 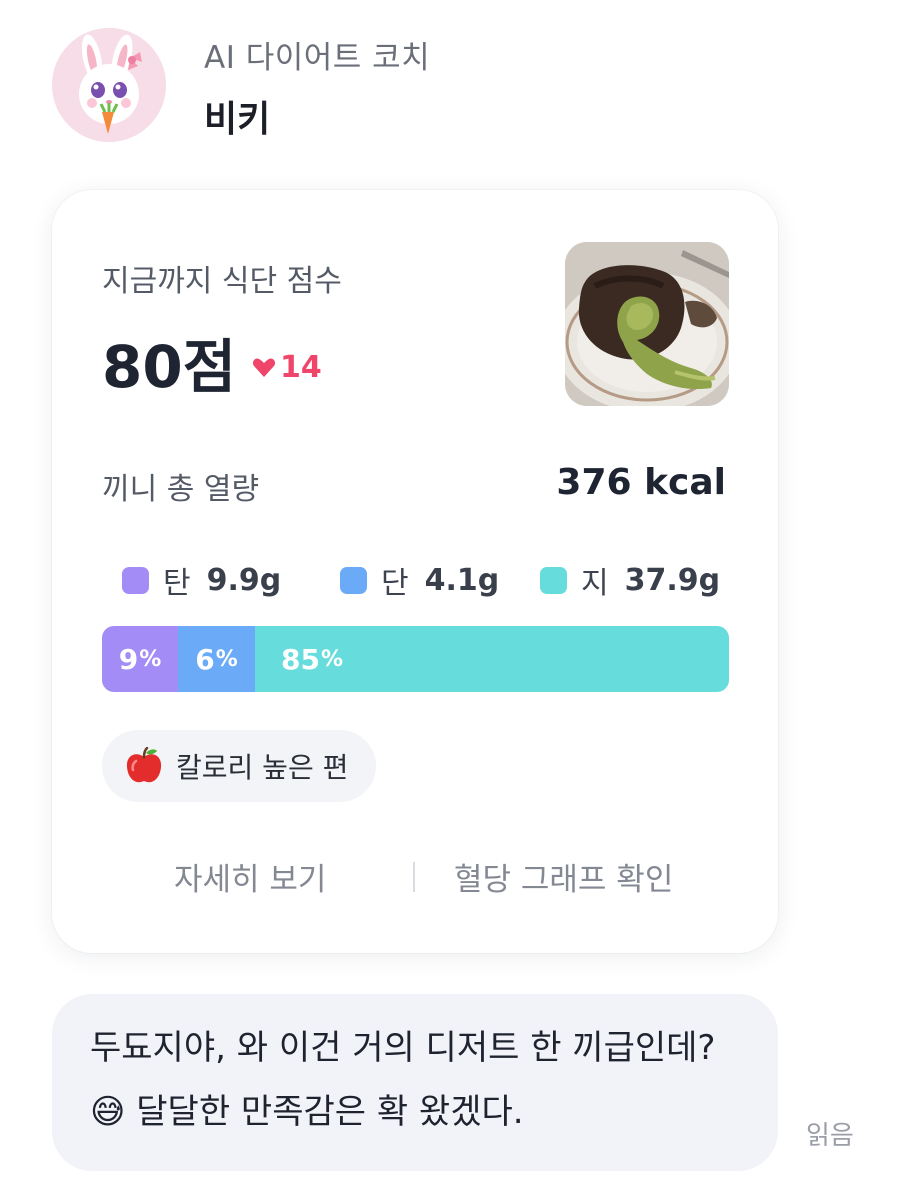 I want to click on macro-ratio-bar: 9% 6% 85%, so click(x=415, y=659).